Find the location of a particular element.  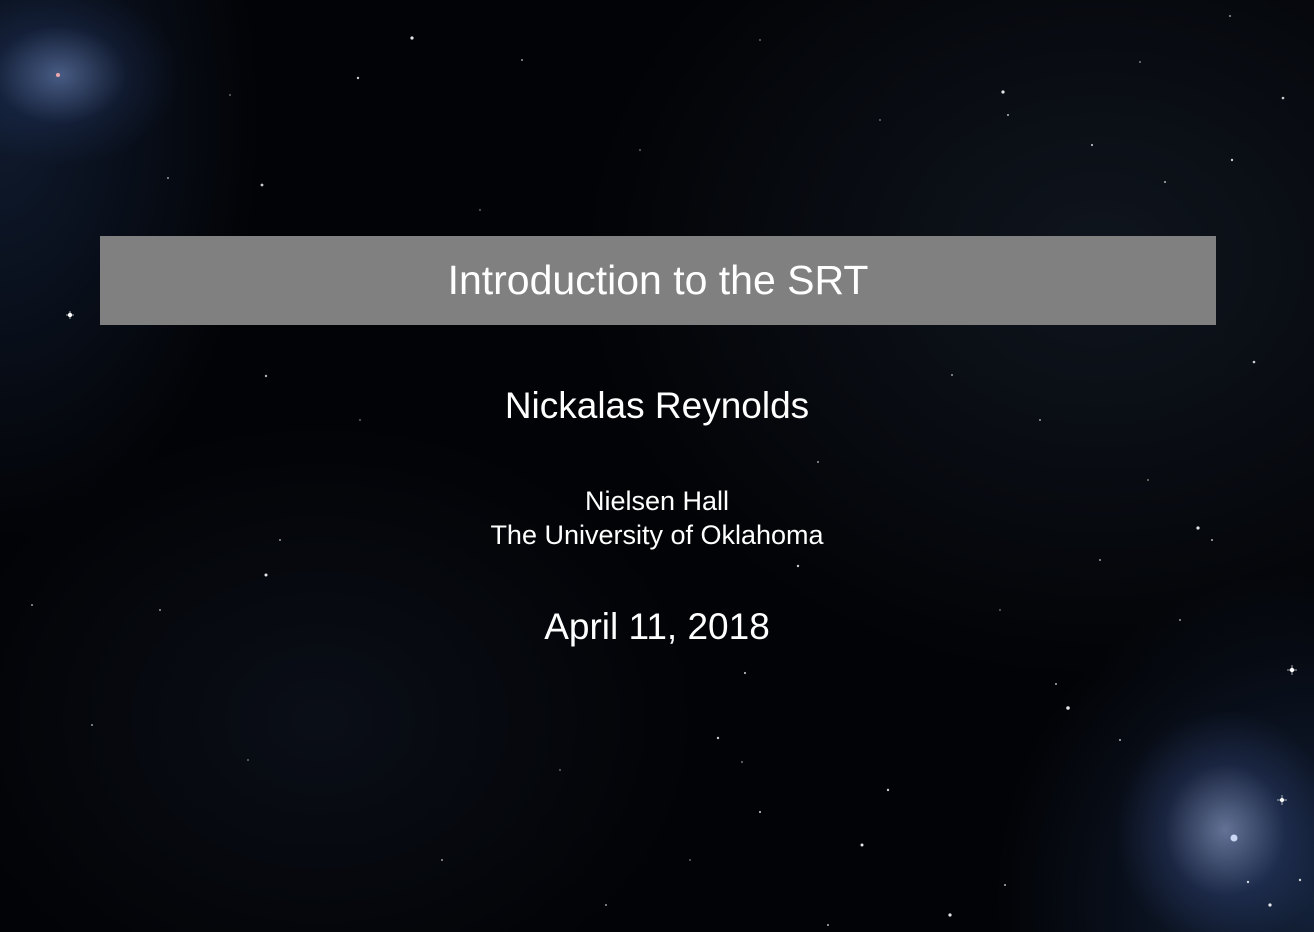

slide-title: Introduction to the SRT is located at coordinates (658, 280).